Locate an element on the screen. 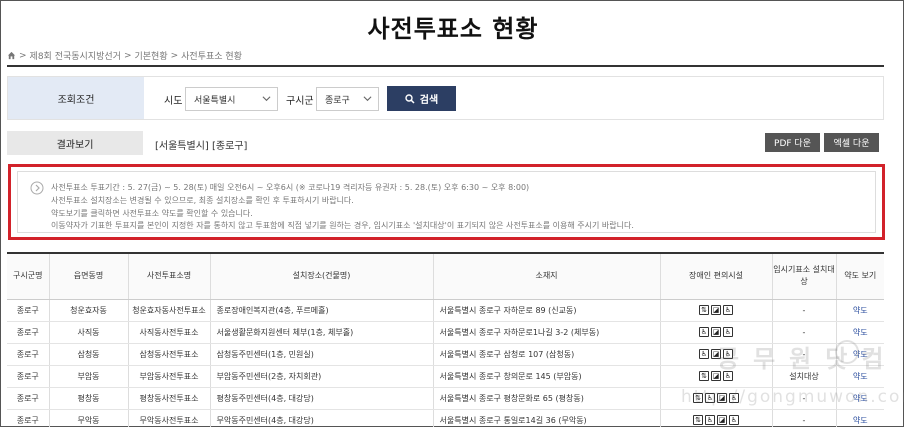 The height and width of the screenshot is (427, 904). cell-dong: 무악동 is located at coordinates (89, 418).